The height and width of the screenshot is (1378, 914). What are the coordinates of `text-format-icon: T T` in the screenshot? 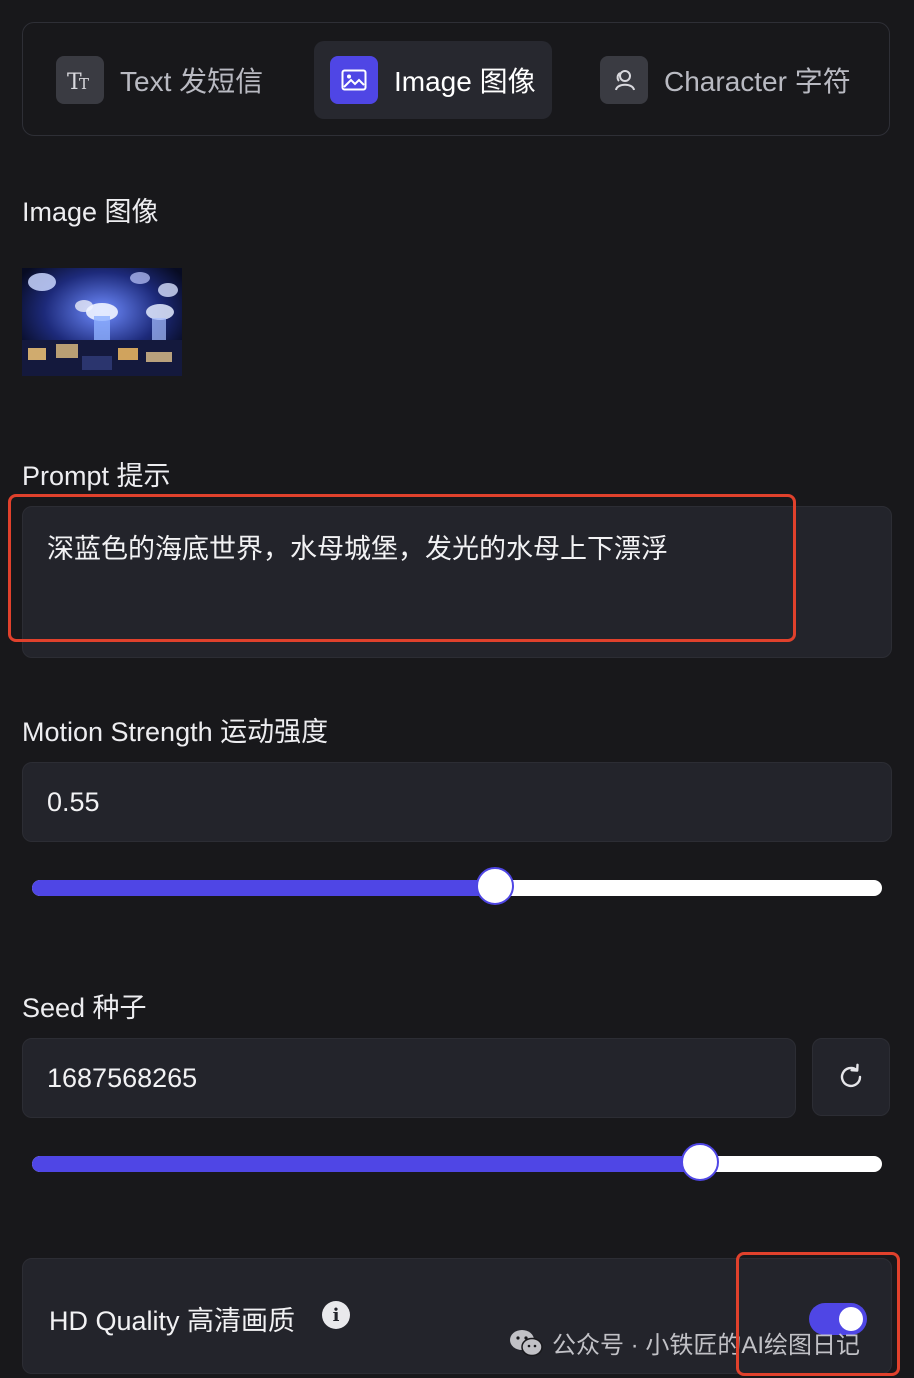 It's located at (80, 80).